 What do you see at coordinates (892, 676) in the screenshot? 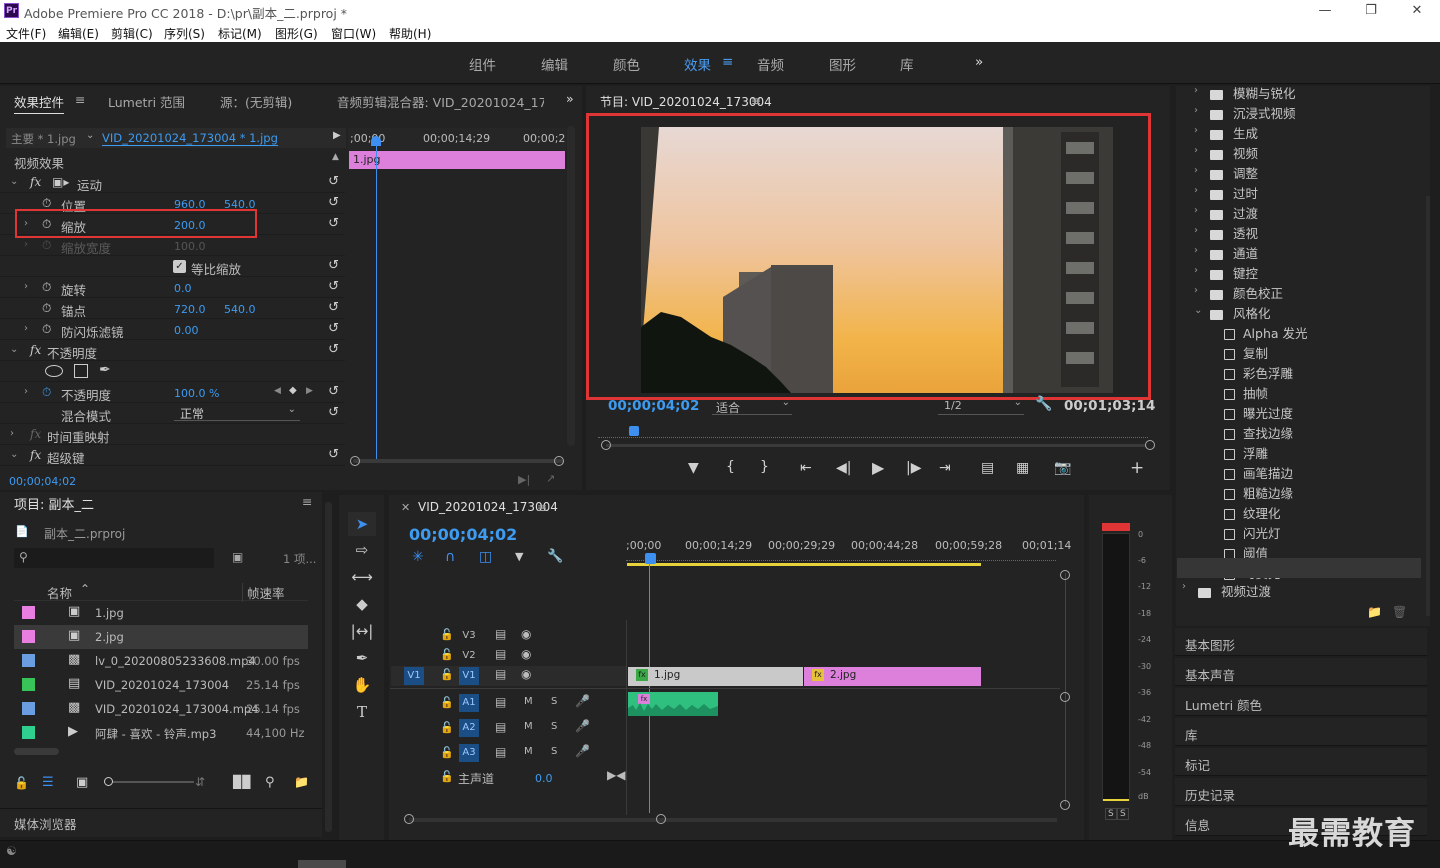
I see `timeline-clip-2: fx 2.jpg` at bounding box center [892, 676].